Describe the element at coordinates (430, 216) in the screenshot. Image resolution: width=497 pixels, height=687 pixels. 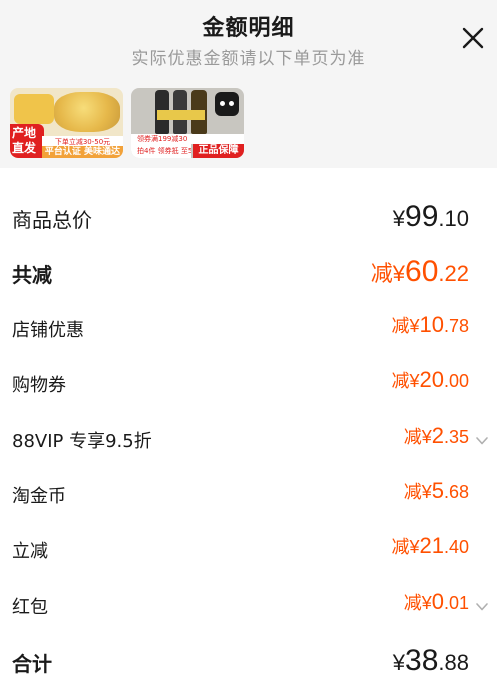
I see `row-value: ¥99.10` at that location.